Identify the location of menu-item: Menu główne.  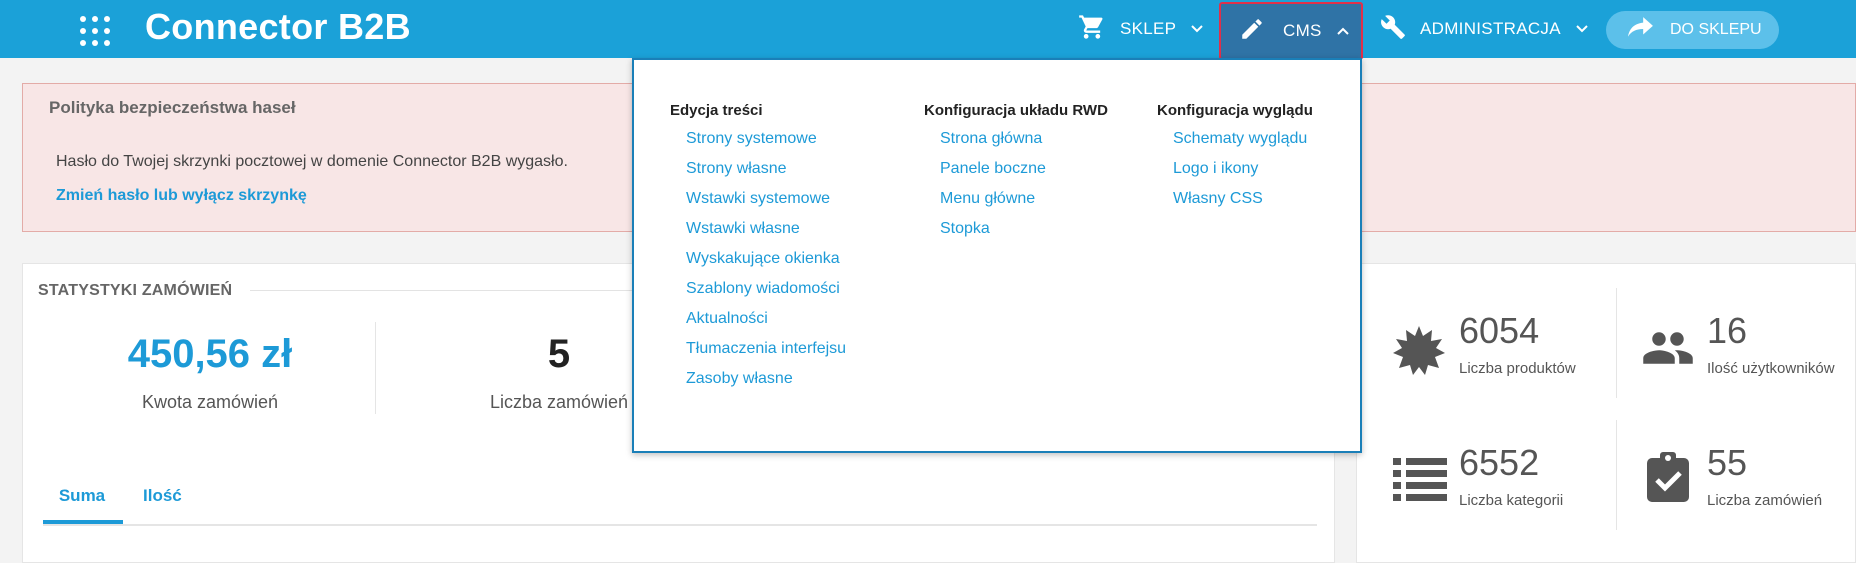
(1016, 204).